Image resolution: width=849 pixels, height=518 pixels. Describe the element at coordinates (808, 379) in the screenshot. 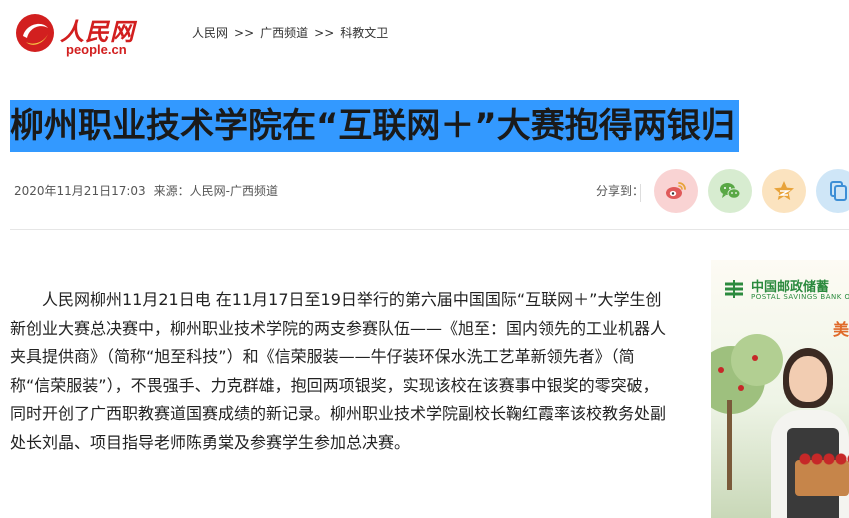

I see `ad-person-face` at that location.